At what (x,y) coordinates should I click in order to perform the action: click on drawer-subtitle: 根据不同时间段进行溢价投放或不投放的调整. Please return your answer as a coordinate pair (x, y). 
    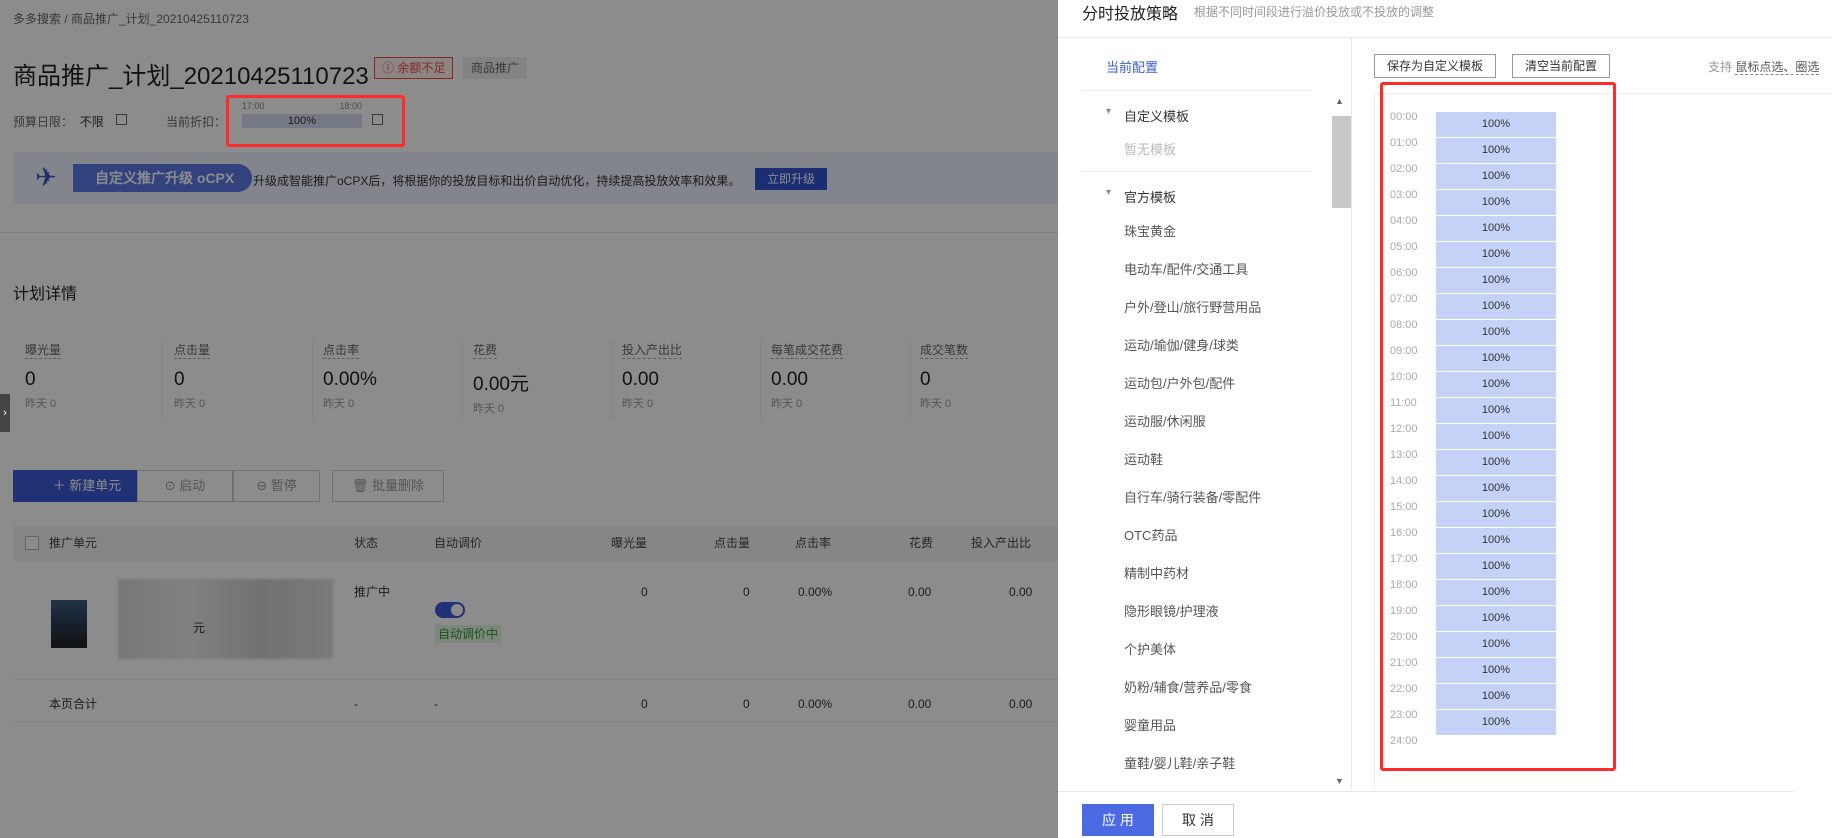
    Looking at the image, I should click on (1314, 12).